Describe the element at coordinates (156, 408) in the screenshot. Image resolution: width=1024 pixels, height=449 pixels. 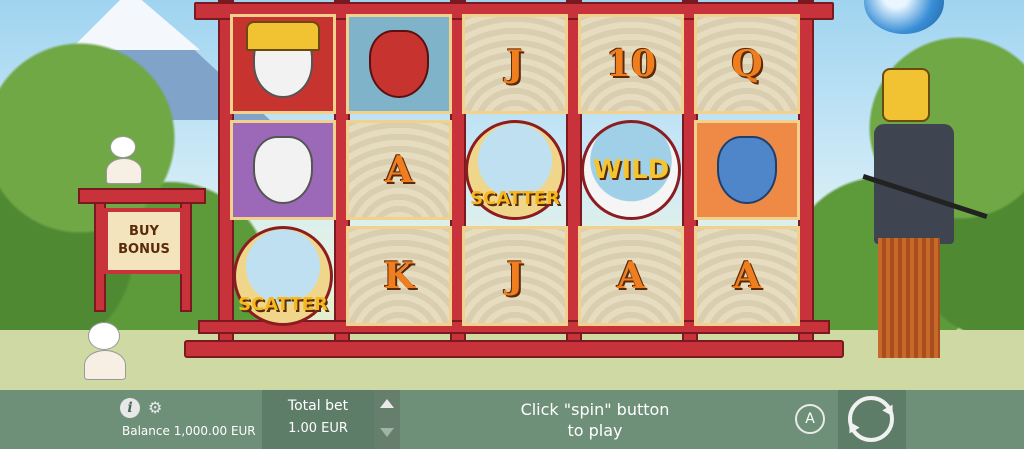
I see `gear-icon: ⚙` at that location.